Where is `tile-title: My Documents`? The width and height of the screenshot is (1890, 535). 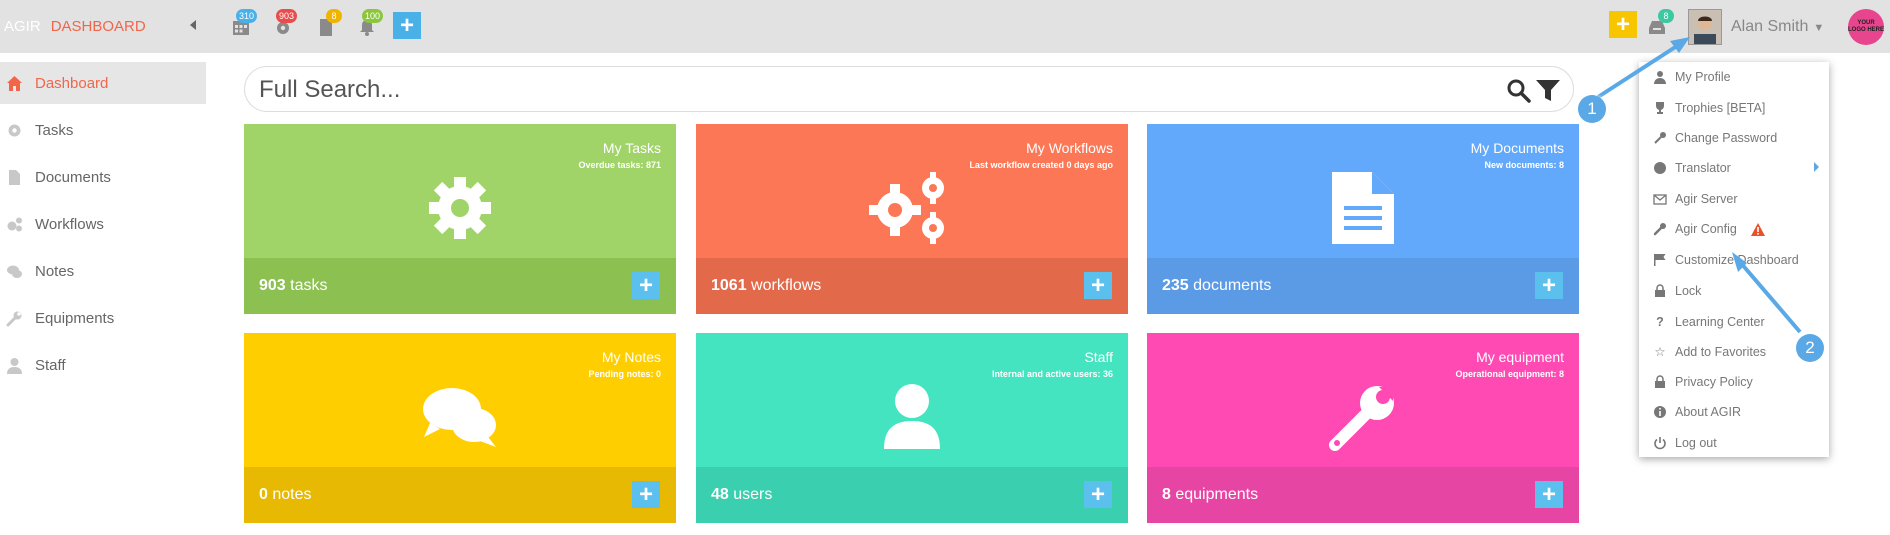
tile-title: My Documents is located at coordinates (1517, 148).